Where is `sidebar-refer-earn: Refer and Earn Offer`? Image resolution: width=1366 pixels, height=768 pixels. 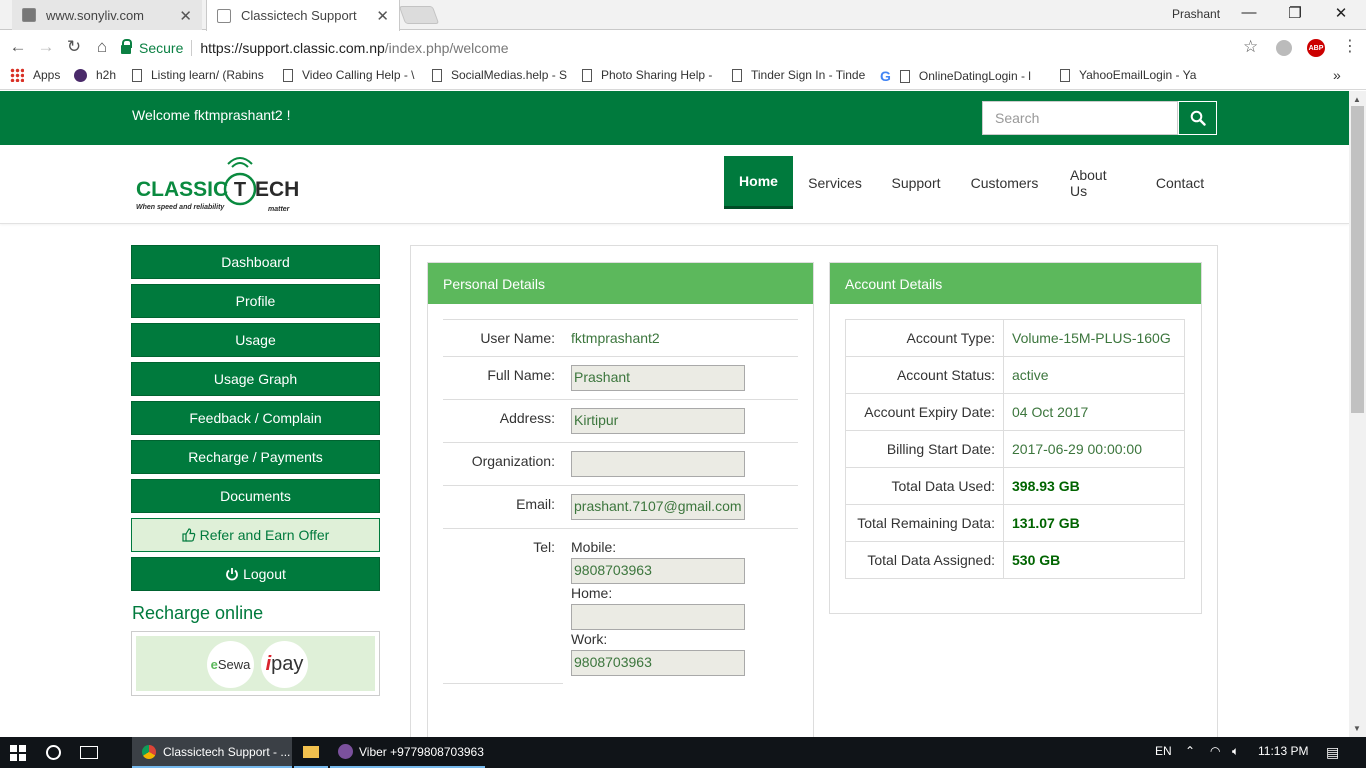 sidebar-refer-earn: Refer and Earn Offer is located at coordinates (255, 535).